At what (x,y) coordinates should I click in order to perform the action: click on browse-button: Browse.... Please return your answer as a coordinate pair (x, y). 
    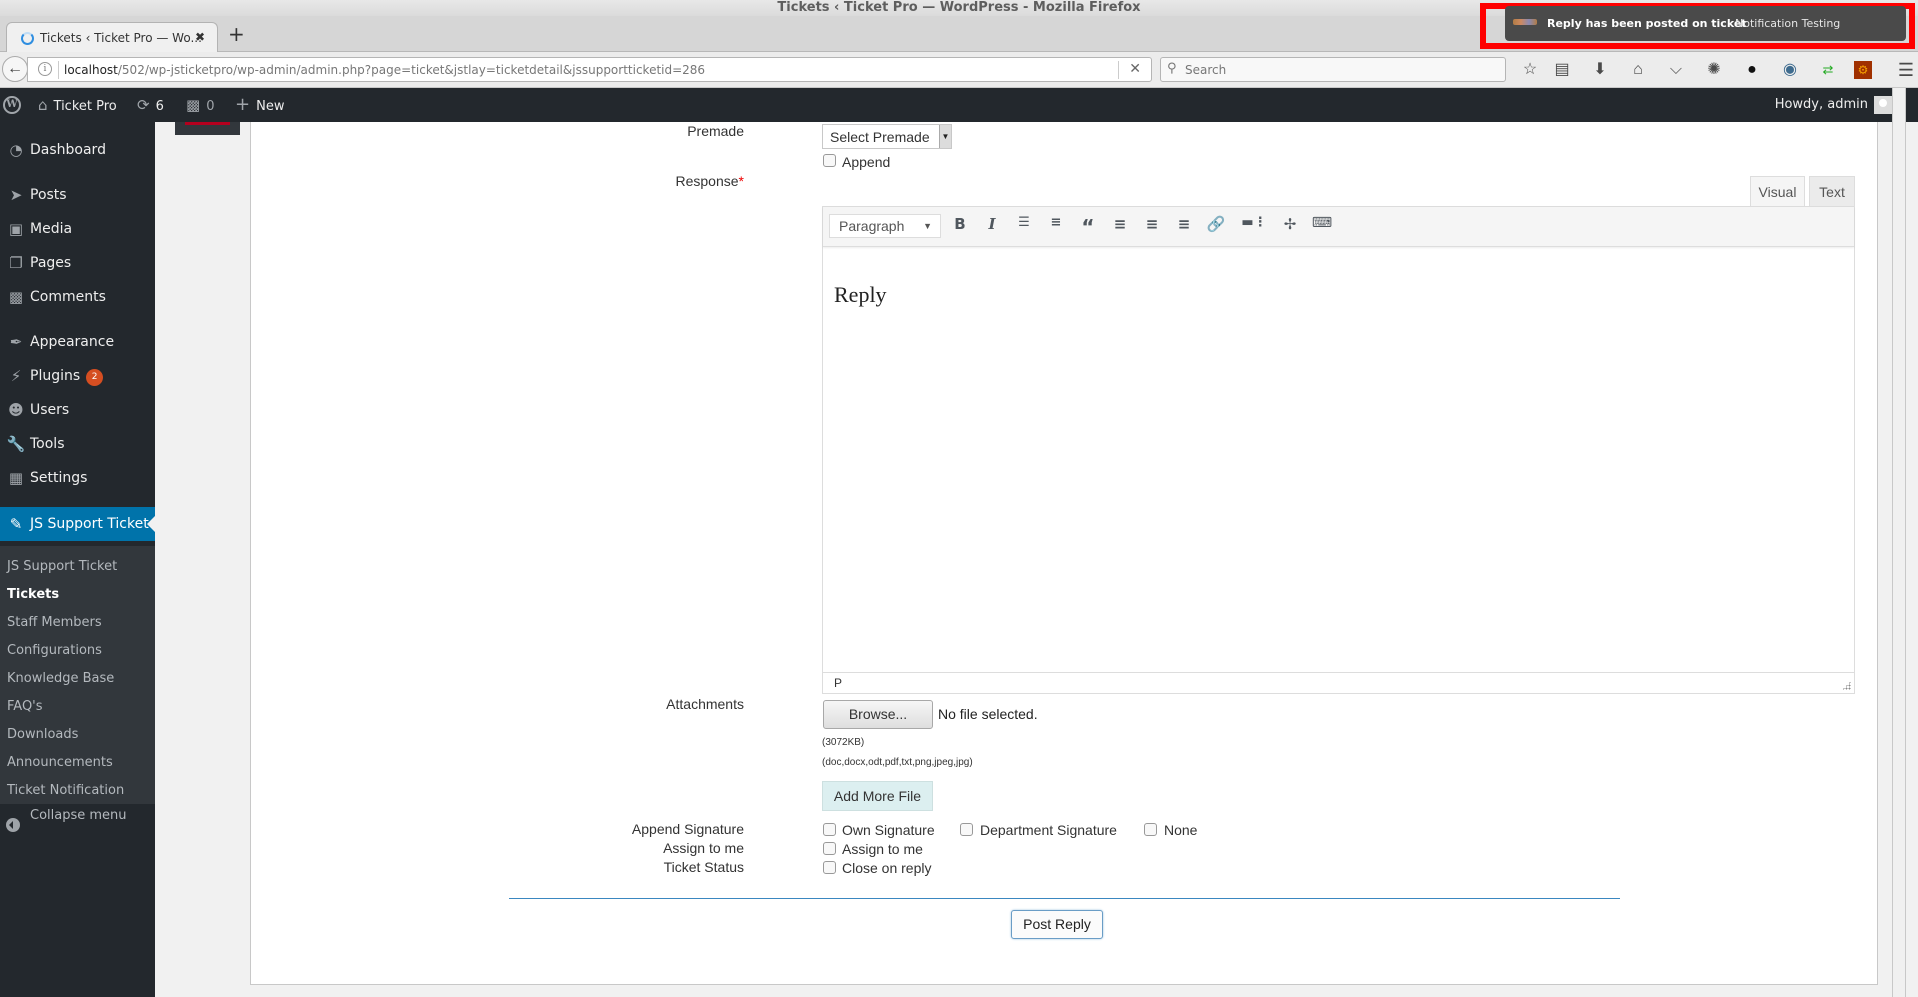
    Looking at the image, I should click on (878, 714).